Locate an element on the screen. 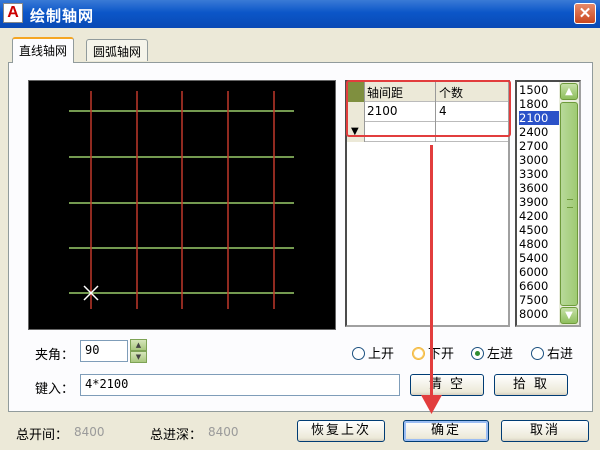 Image resolution: width=600 pixels, height=450 pixels. list-item: 8000 is located at coordinates (539, 314).